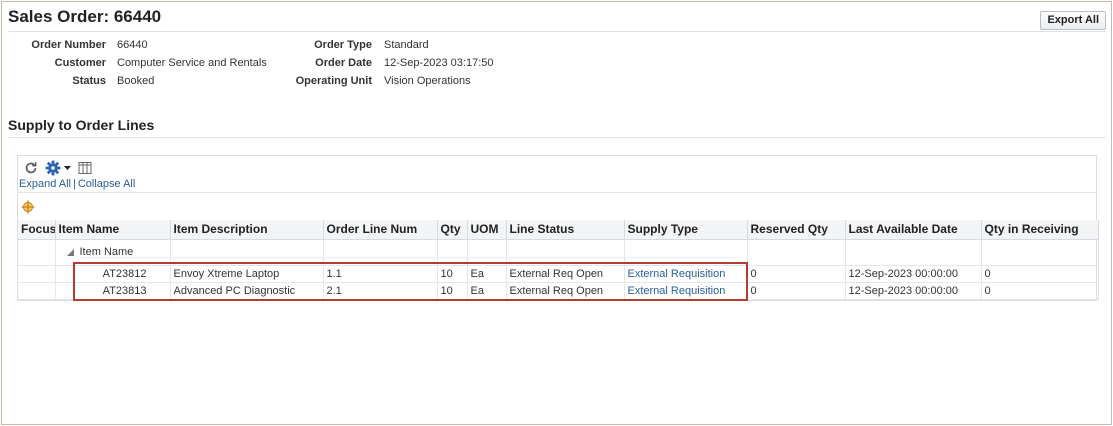 The height and width of the screenshot is (426, 1113). I want to click on col-header-item-name: Item Name, so click(113, 230).